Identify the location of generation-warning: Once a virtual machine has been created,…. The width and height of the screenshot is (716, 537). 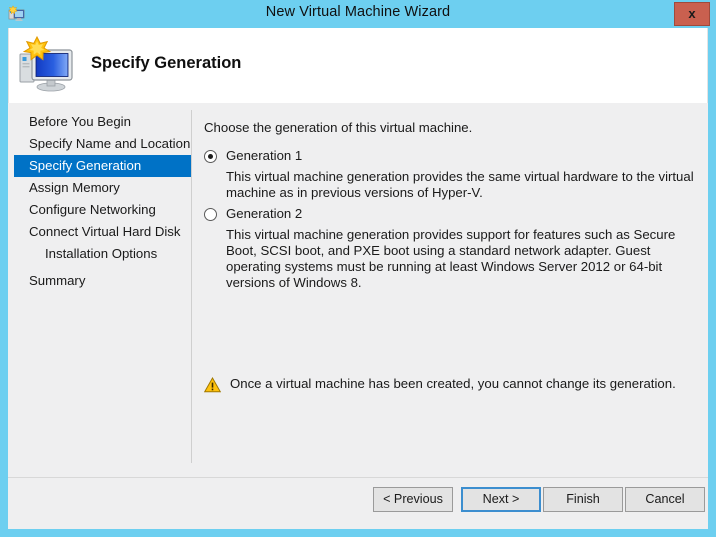
(451, 386).